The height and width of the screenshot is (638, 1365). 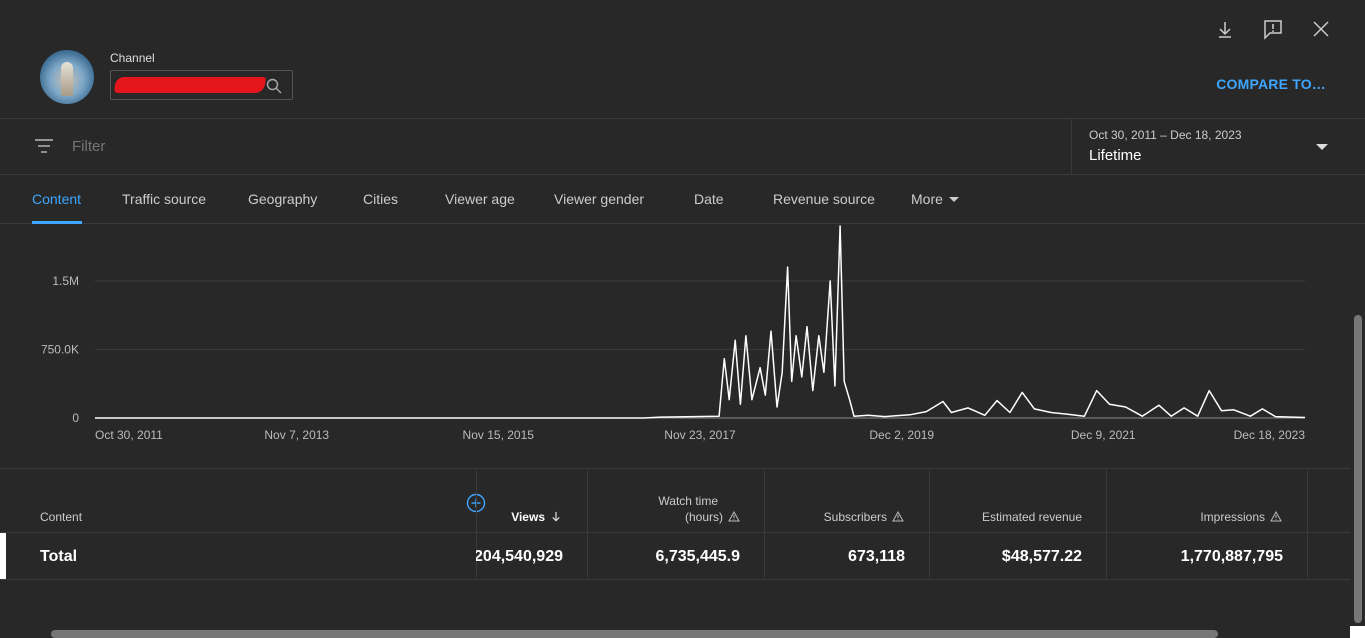 What do you see at coordinates (927, 199) in the screenshot?
I see `tab-more-label: More` at bounding box center [927, 199].